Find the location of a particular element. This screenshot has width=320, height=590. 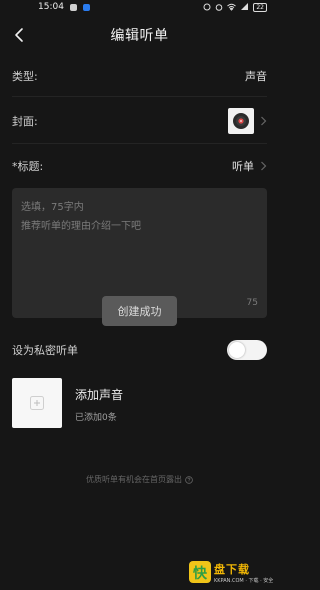

question-icon is located at coordinates (189, 479).